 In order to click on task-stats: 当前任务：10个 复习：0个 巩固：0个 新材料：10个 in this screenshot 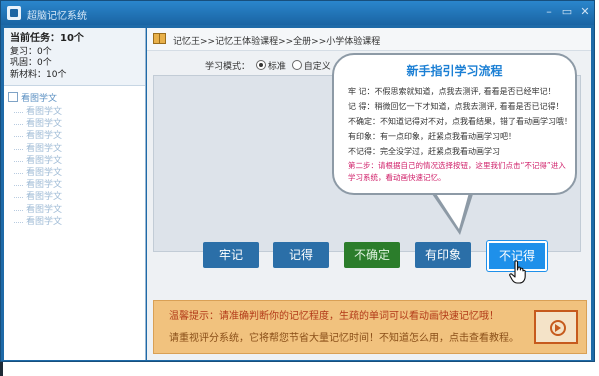, I will do `click(74, 57)`.